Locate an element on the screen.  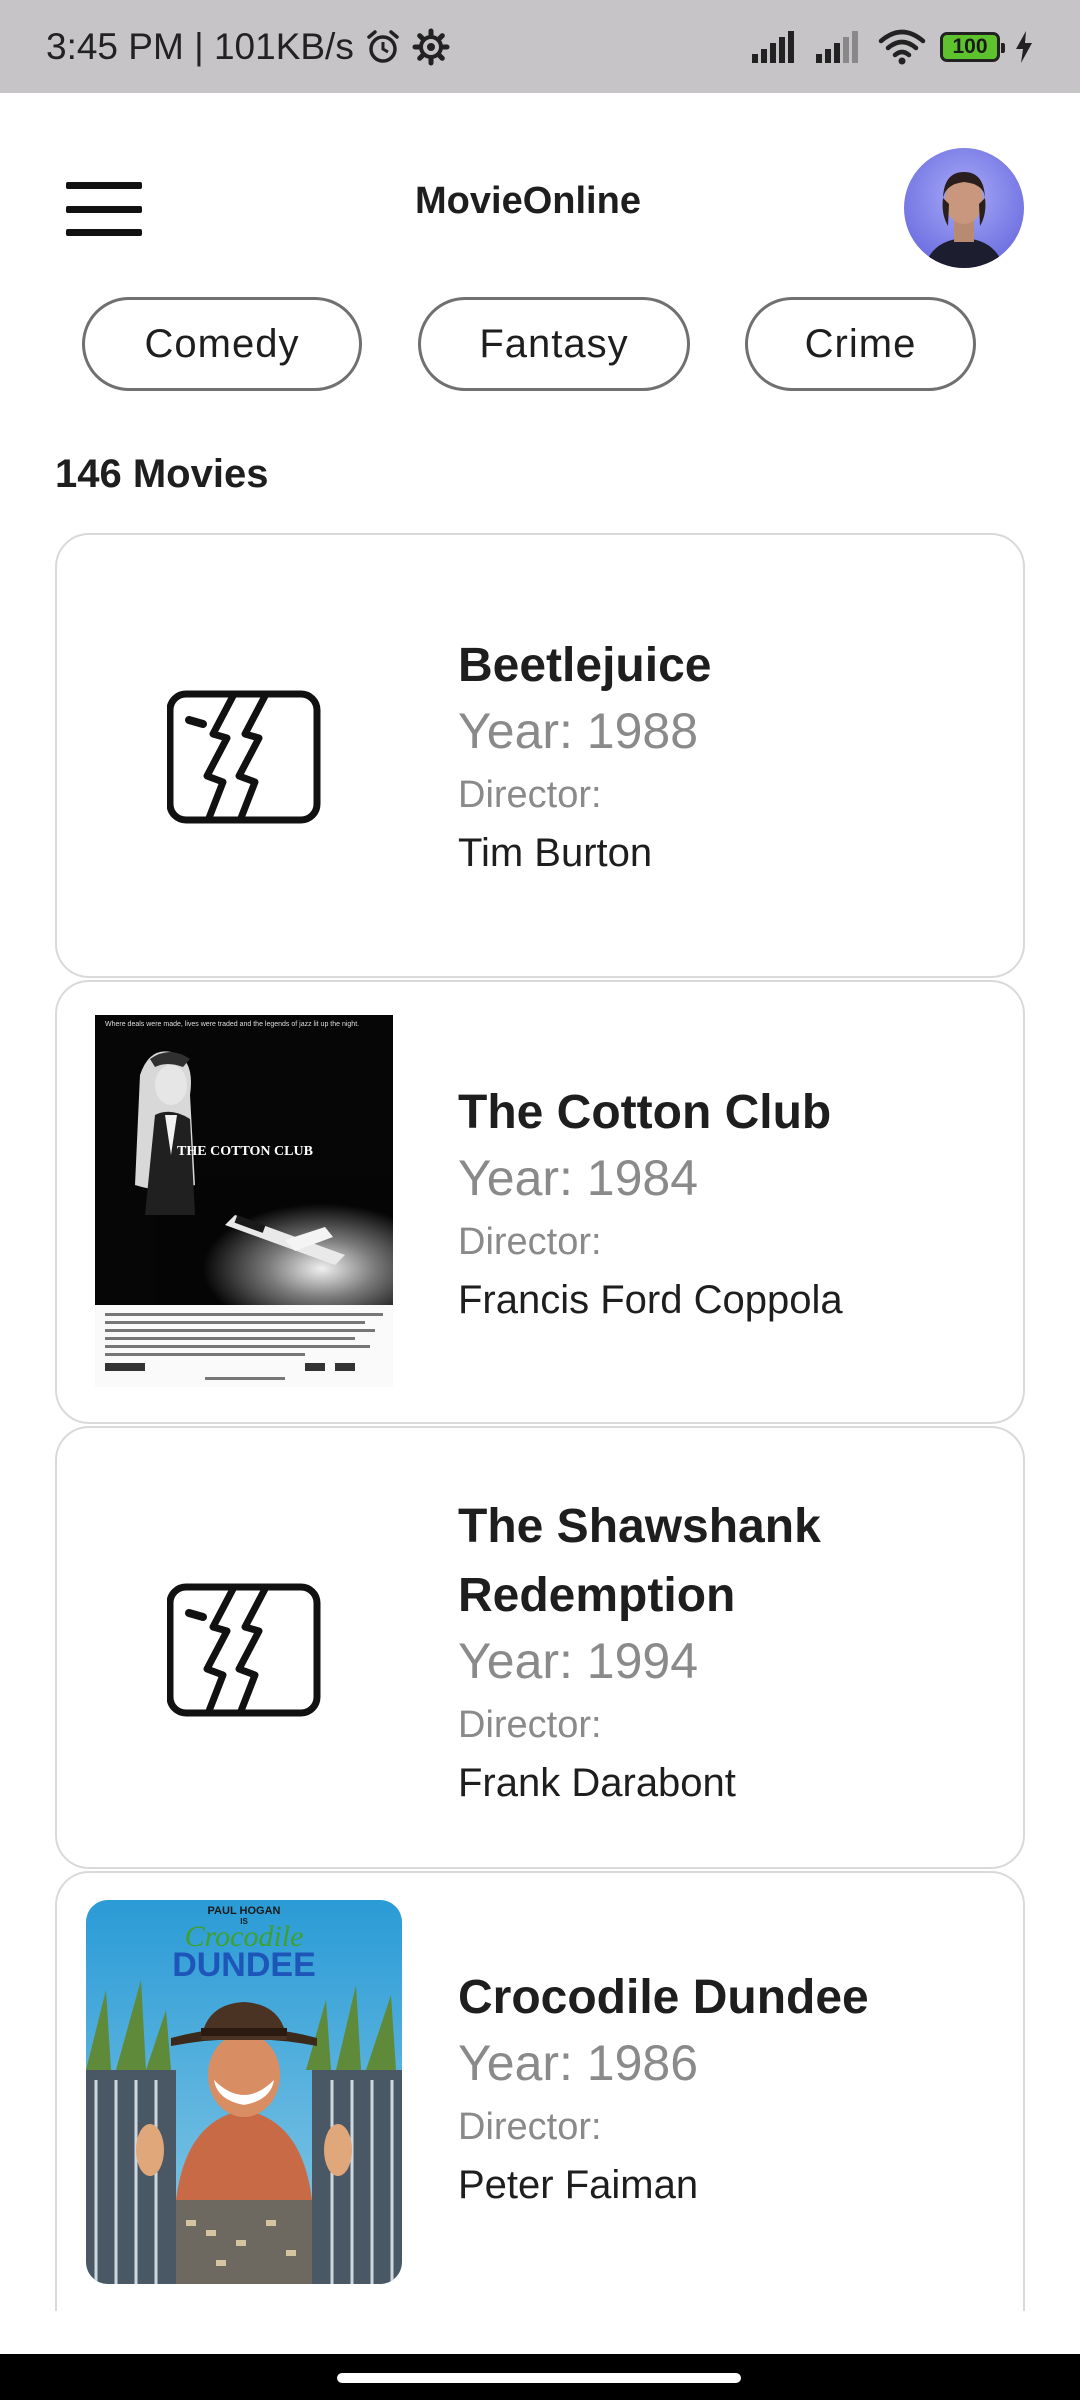
director-name: Frank Darabont is located at coordinates (597, 1783).